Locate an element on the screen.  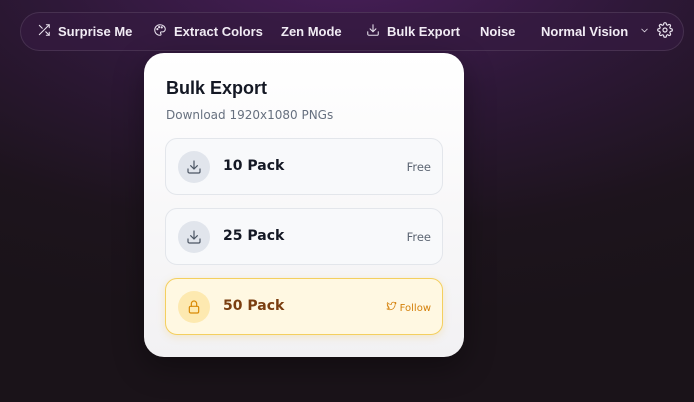
option-label: 10 Pack is located at coordinates (254, 166).